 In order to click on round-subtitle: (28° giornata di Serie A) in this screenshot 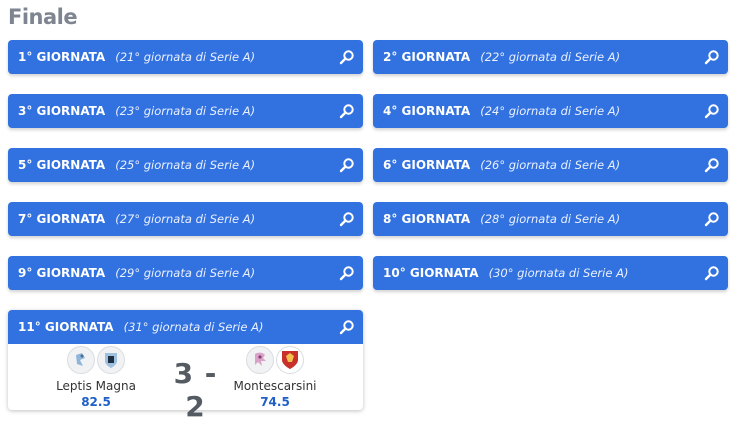, I will do `click(550, 219)`.